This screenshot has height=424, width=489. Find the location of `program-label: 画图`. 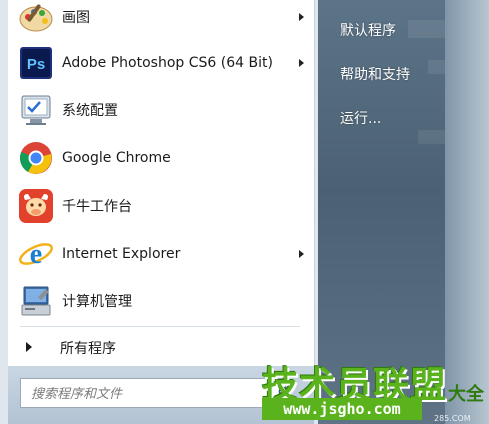

program-label: 画图 is located at coordinates (76, 18).